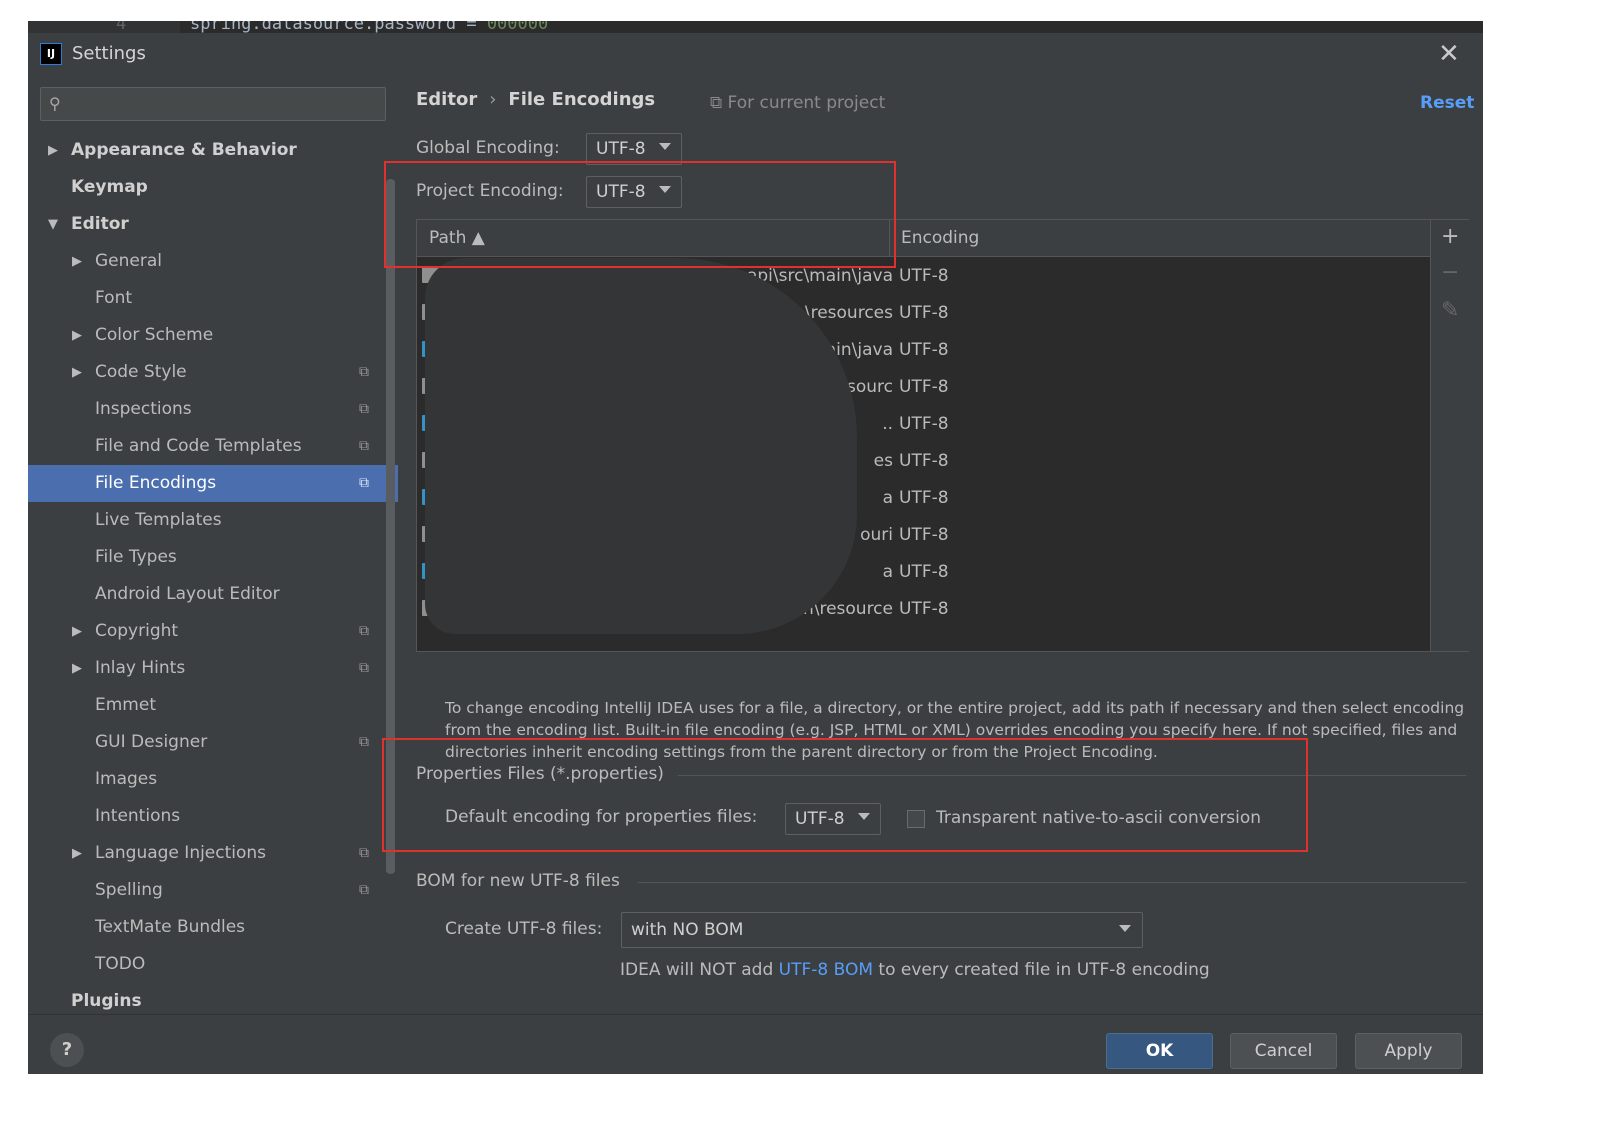 The width and height of the screenshot is (1607, 1129). I want to click on help-button: ?, so click(67, 1050).